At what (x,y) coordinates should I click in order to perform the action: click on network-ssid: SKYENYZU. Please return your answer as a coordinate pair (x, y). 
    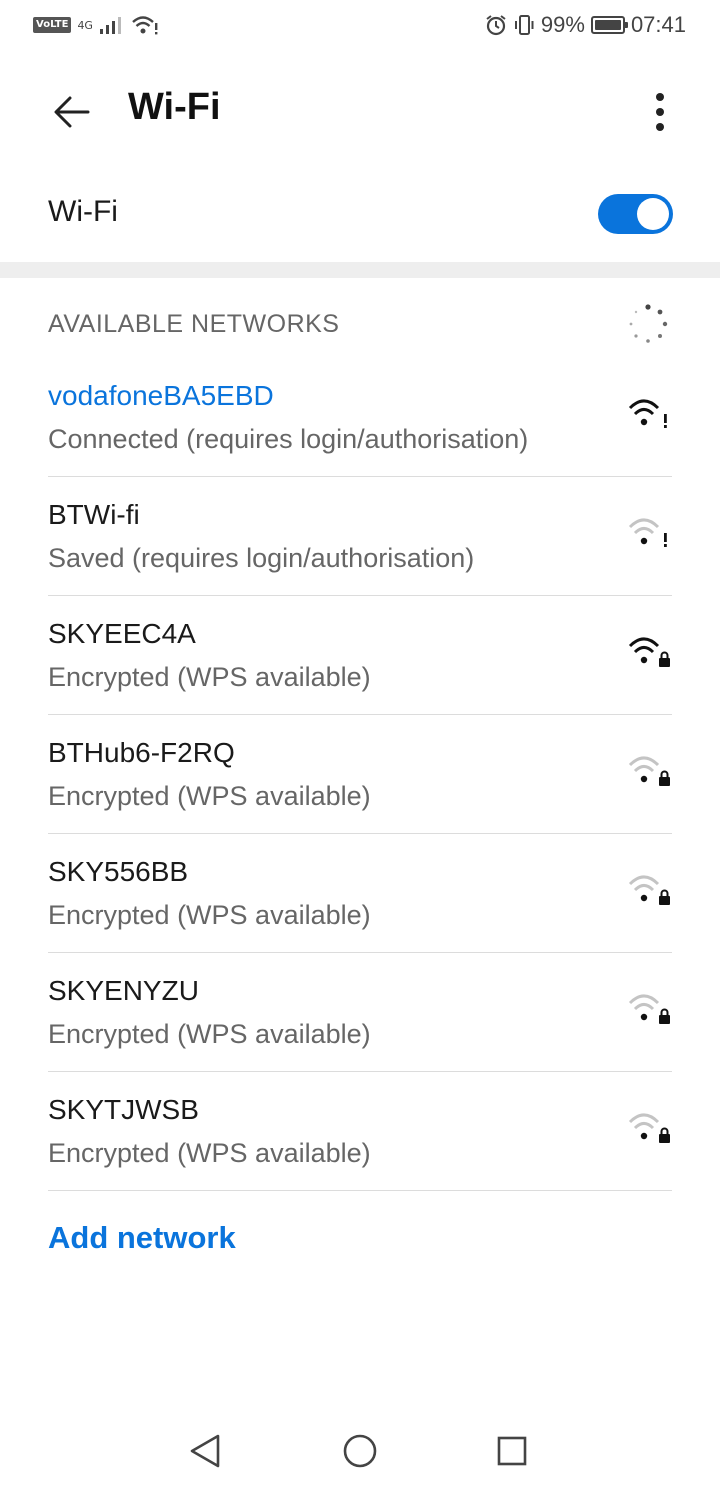
    Looking at the image, I should click on (123, 990).